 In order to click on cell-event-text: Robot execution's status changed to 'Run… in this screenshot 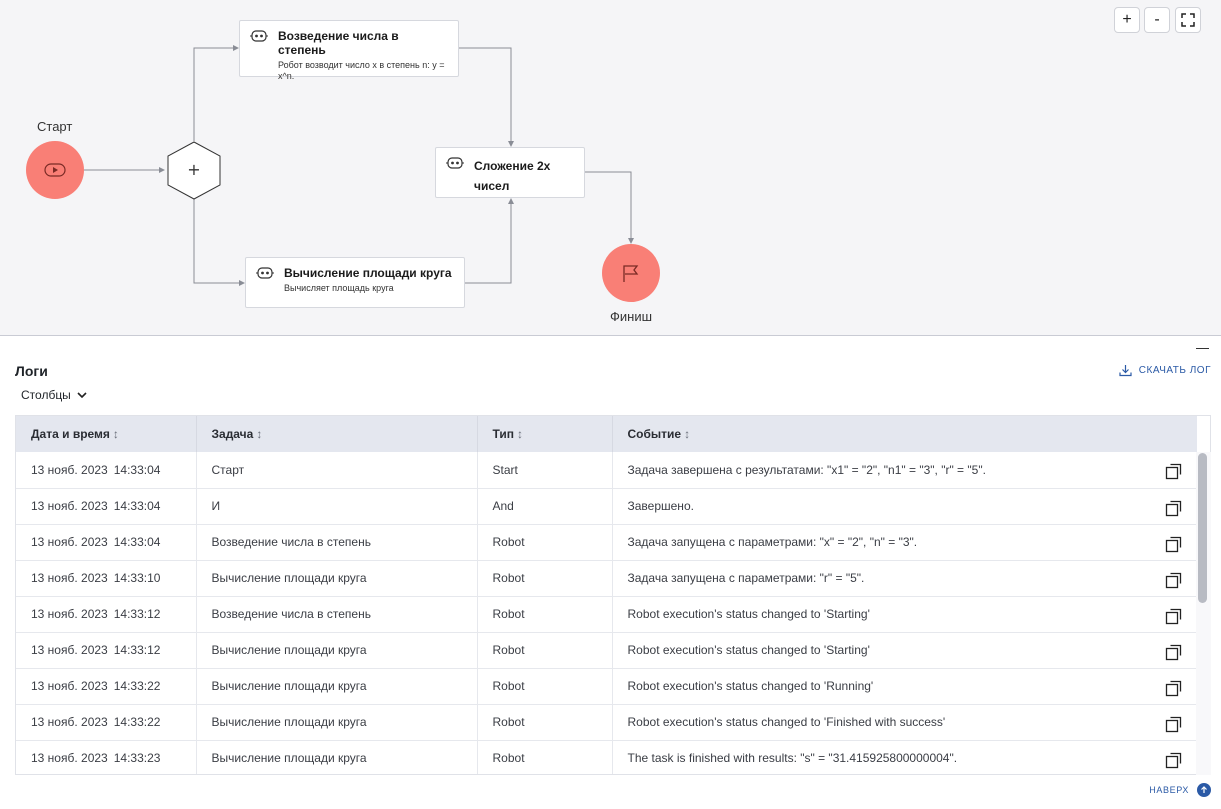, I will do `click(750, 686)`.